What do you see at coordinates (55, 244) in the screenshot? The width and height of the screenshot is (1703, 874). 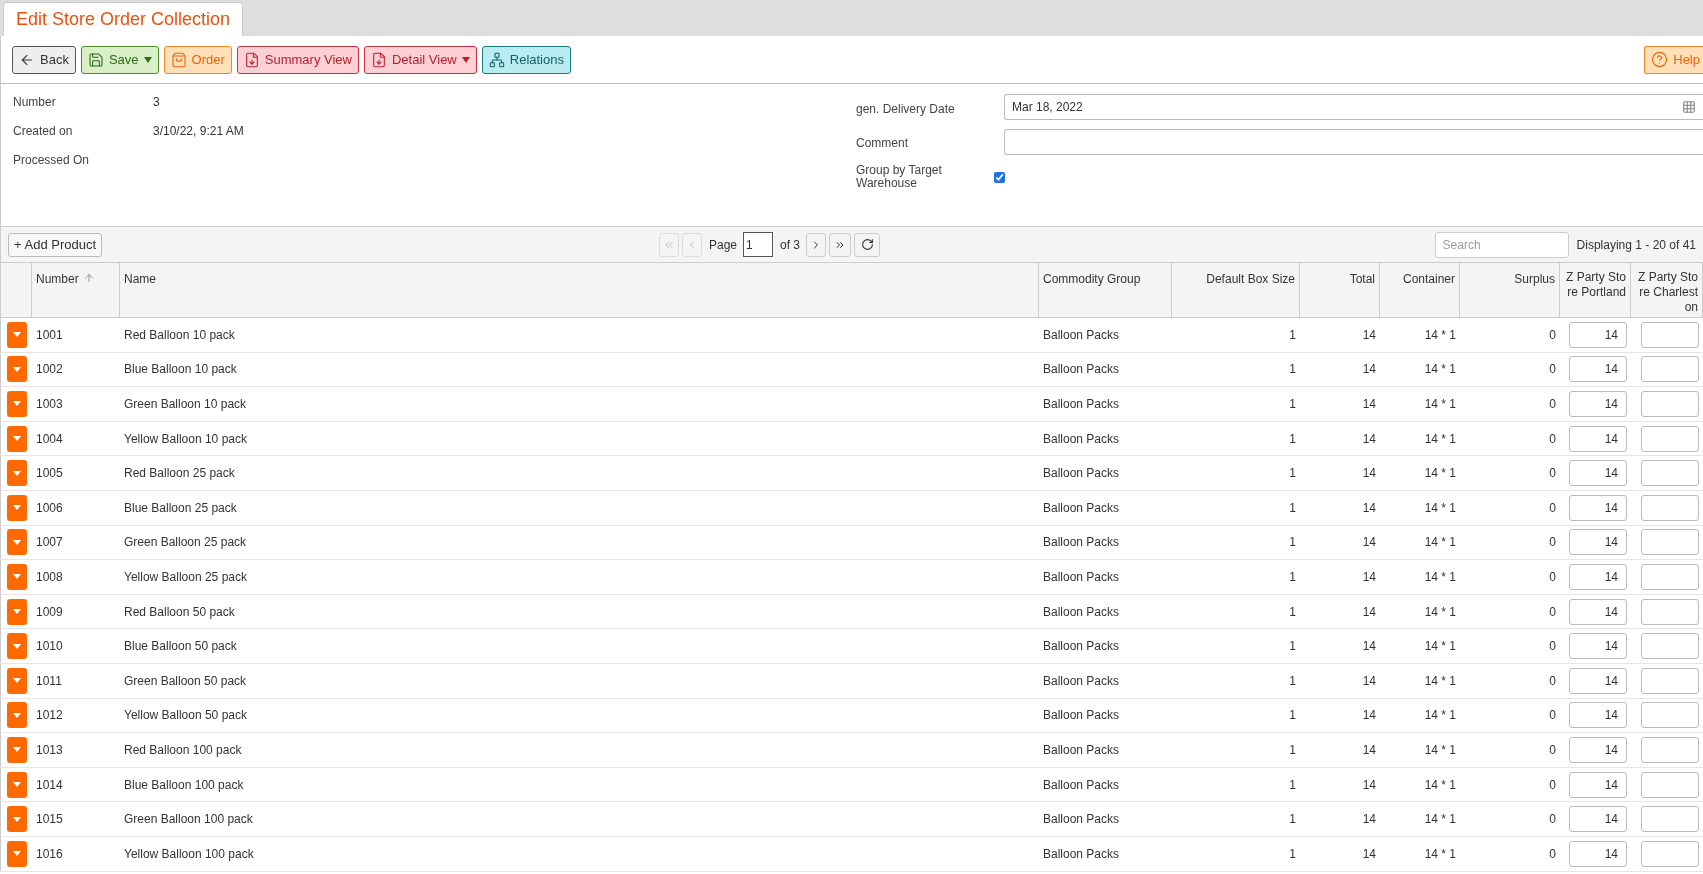 I see `add-product-button: + Add Product` at bounding box center [55, 244].